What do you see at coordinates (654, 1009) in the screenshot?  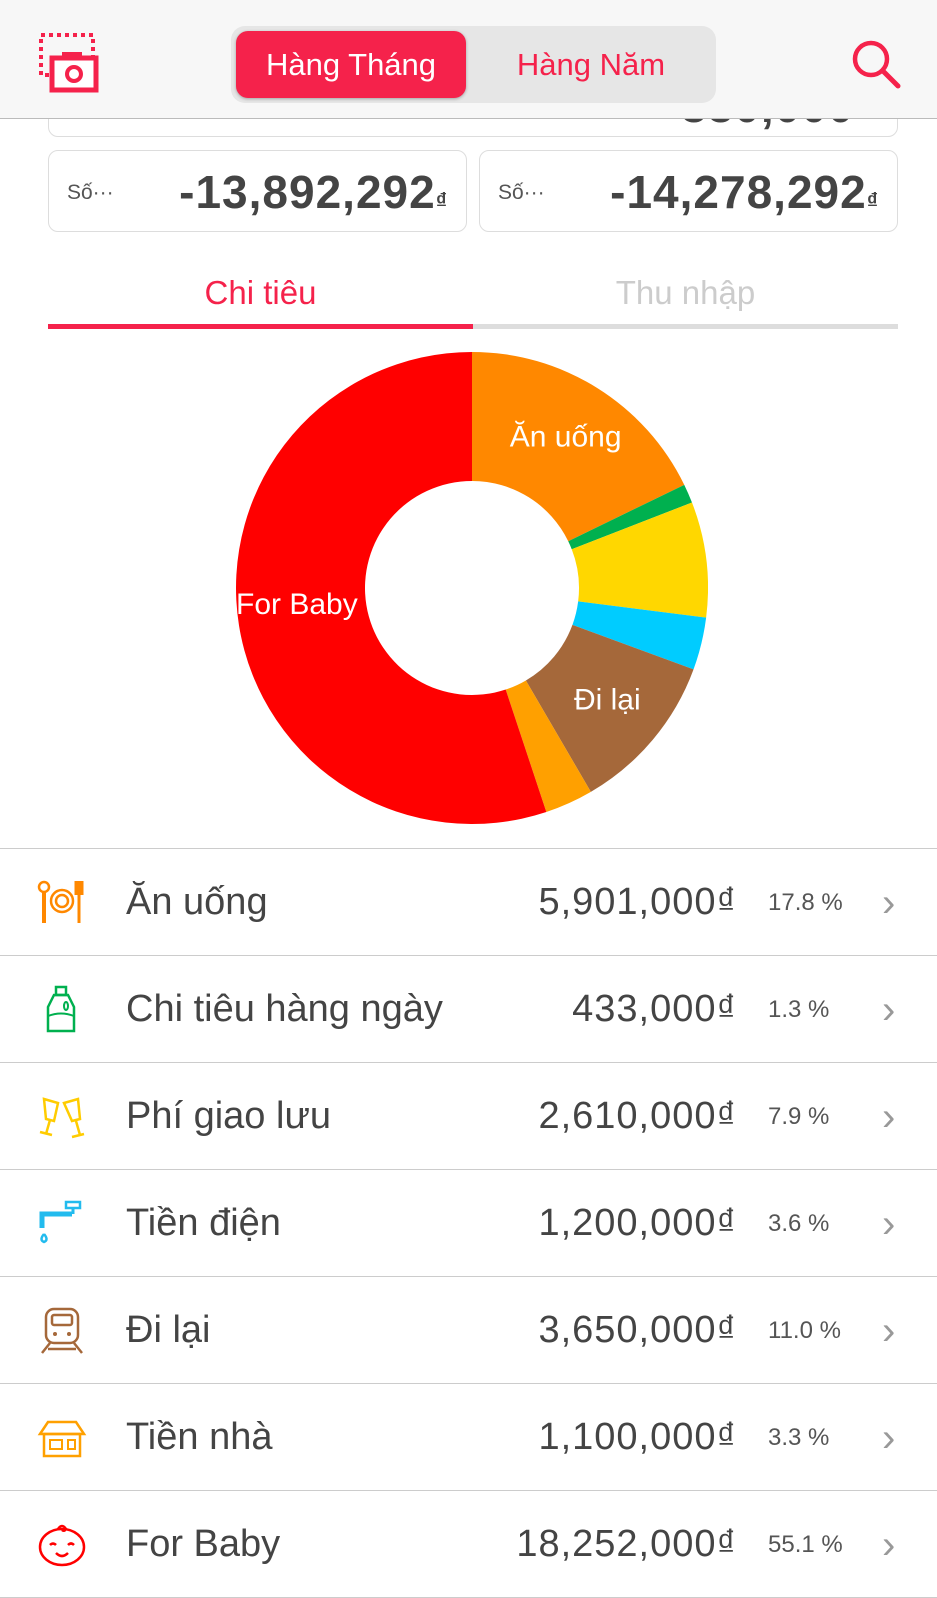 I see `category-amount: 433,000₫` at bounding box center [654, 1009].